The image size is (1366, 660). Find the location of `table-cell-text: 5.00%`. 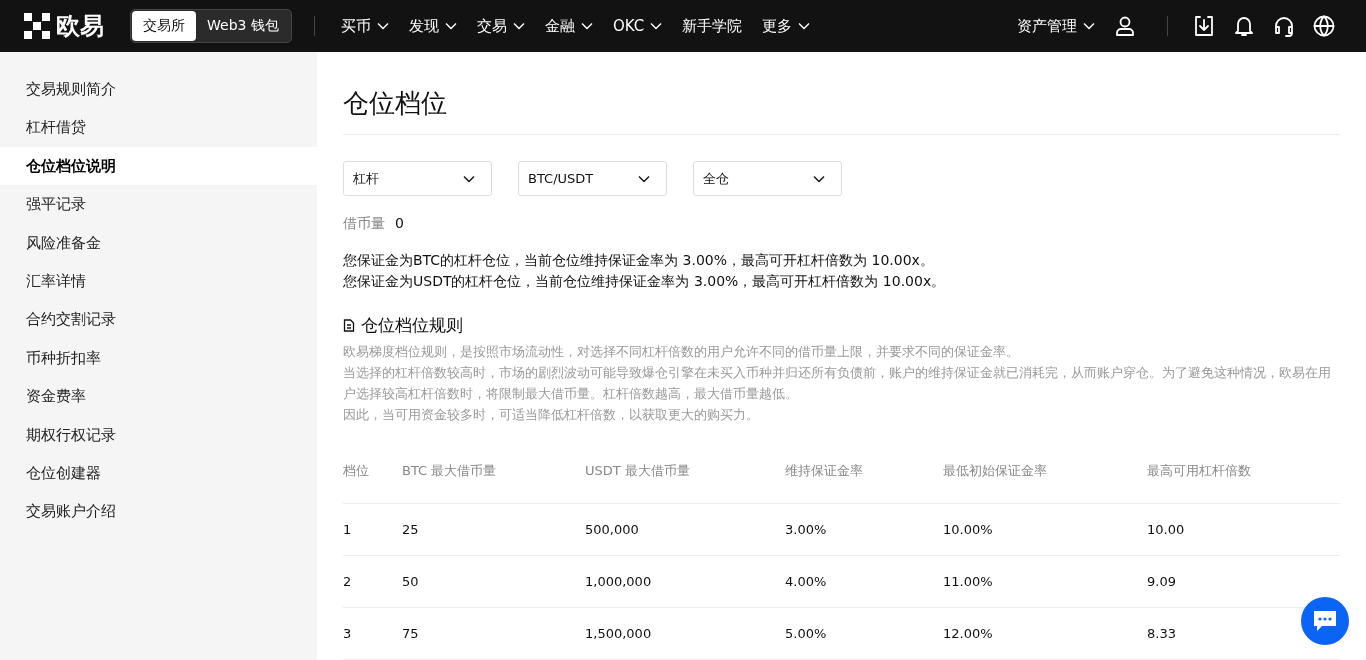

table-cell-text: 5.00% is located at coordinates (806, 633).